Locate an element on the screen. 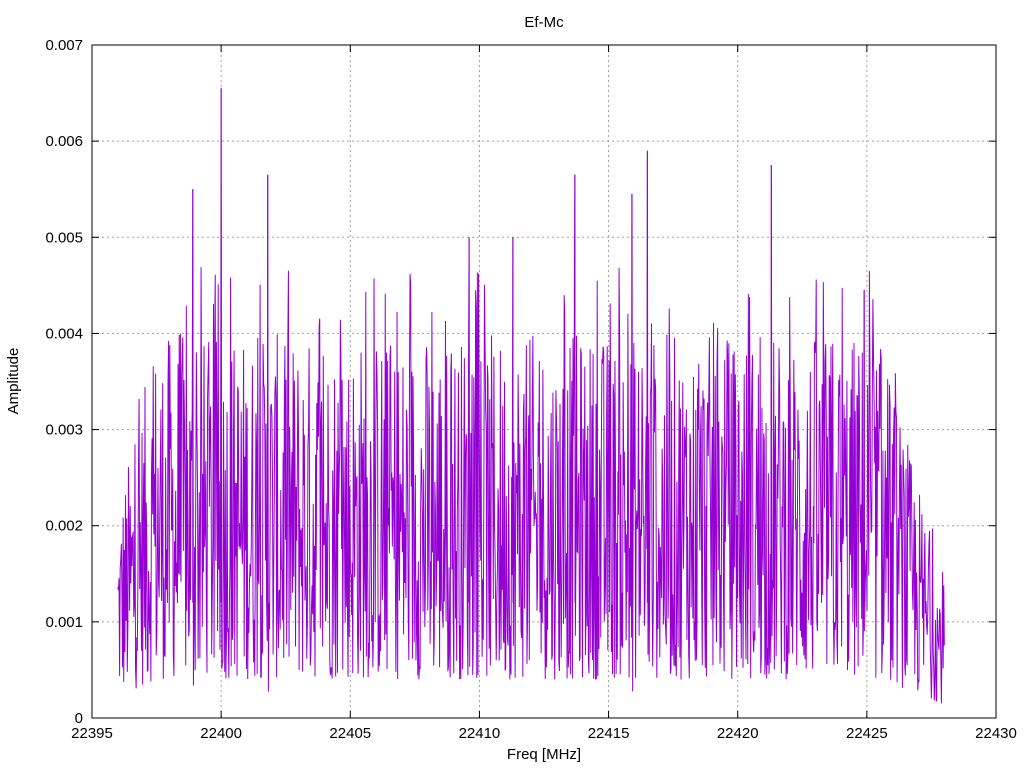 This screenshot has width=1024, height=768. y-axis-label: Amplitude is located at coordinates (13, 381).